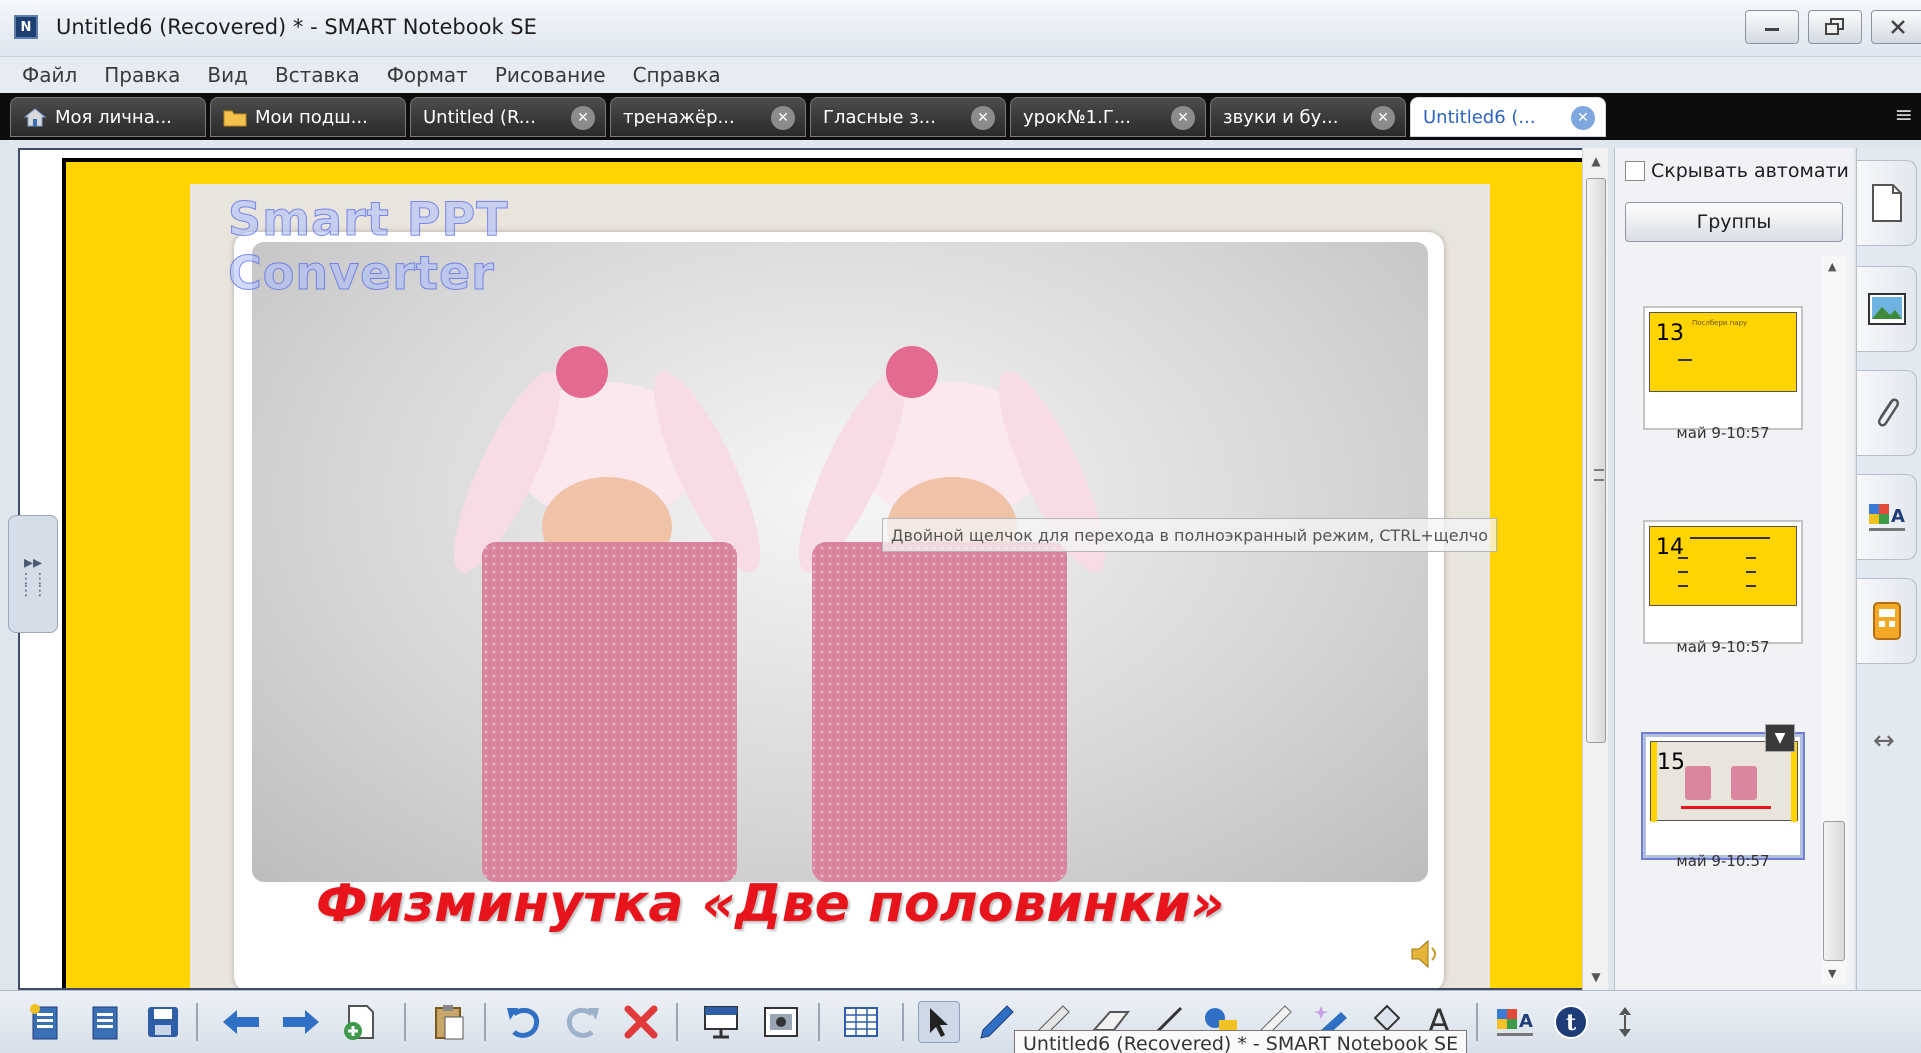  I want to click on tab-untitled6-active: Untitled6 (... ✕, so click(1508, 117).